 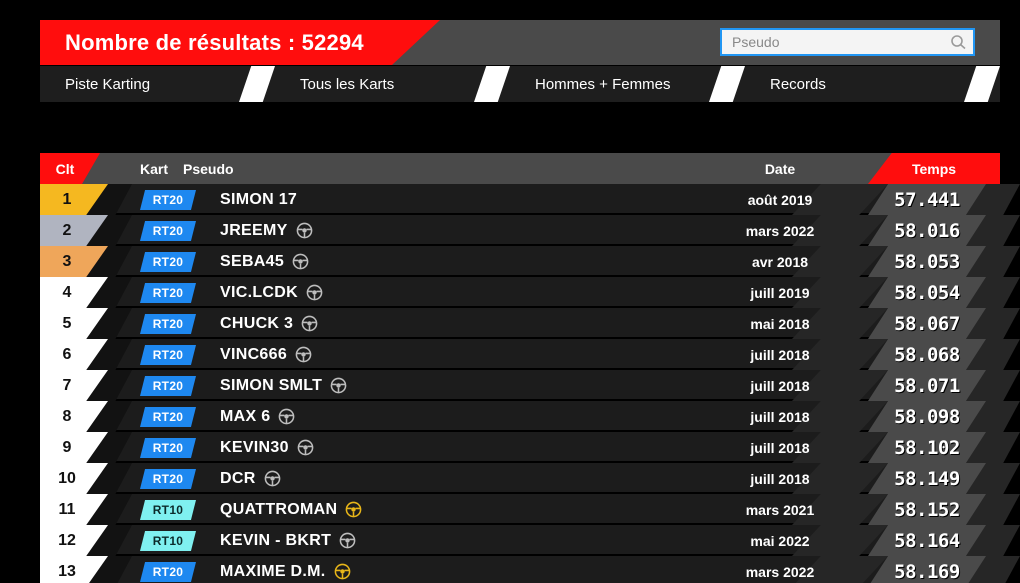 I want to click on table-row: 1 RT20 SIMON 17 août 2019 57.441, so click(x=530, y=199).